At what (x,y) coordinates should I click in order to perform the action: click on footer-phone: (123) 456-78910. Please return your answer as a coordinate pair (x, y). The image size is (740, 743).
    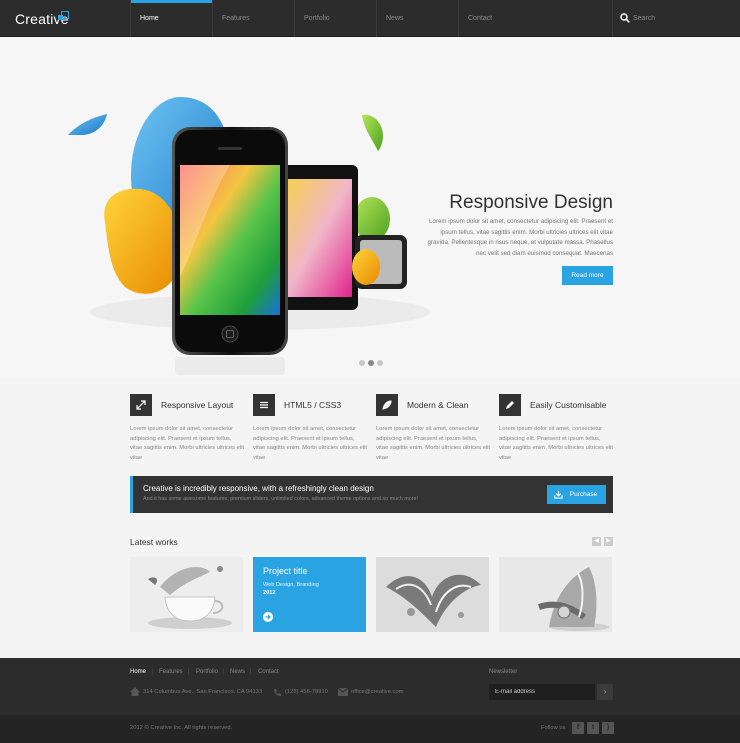
    Looking at the image, I should click on (306, 692).